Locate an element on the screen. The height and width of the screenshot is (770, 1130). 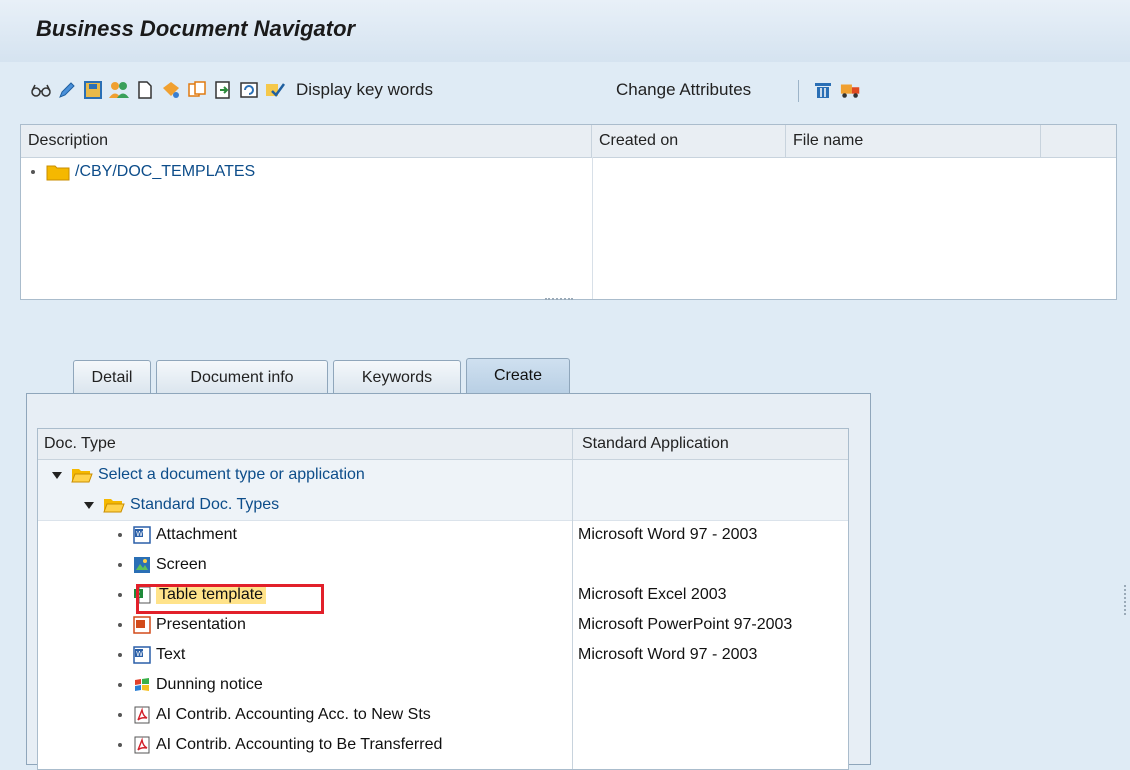
highlight-annotation-box is located at coordinates (230, 599).